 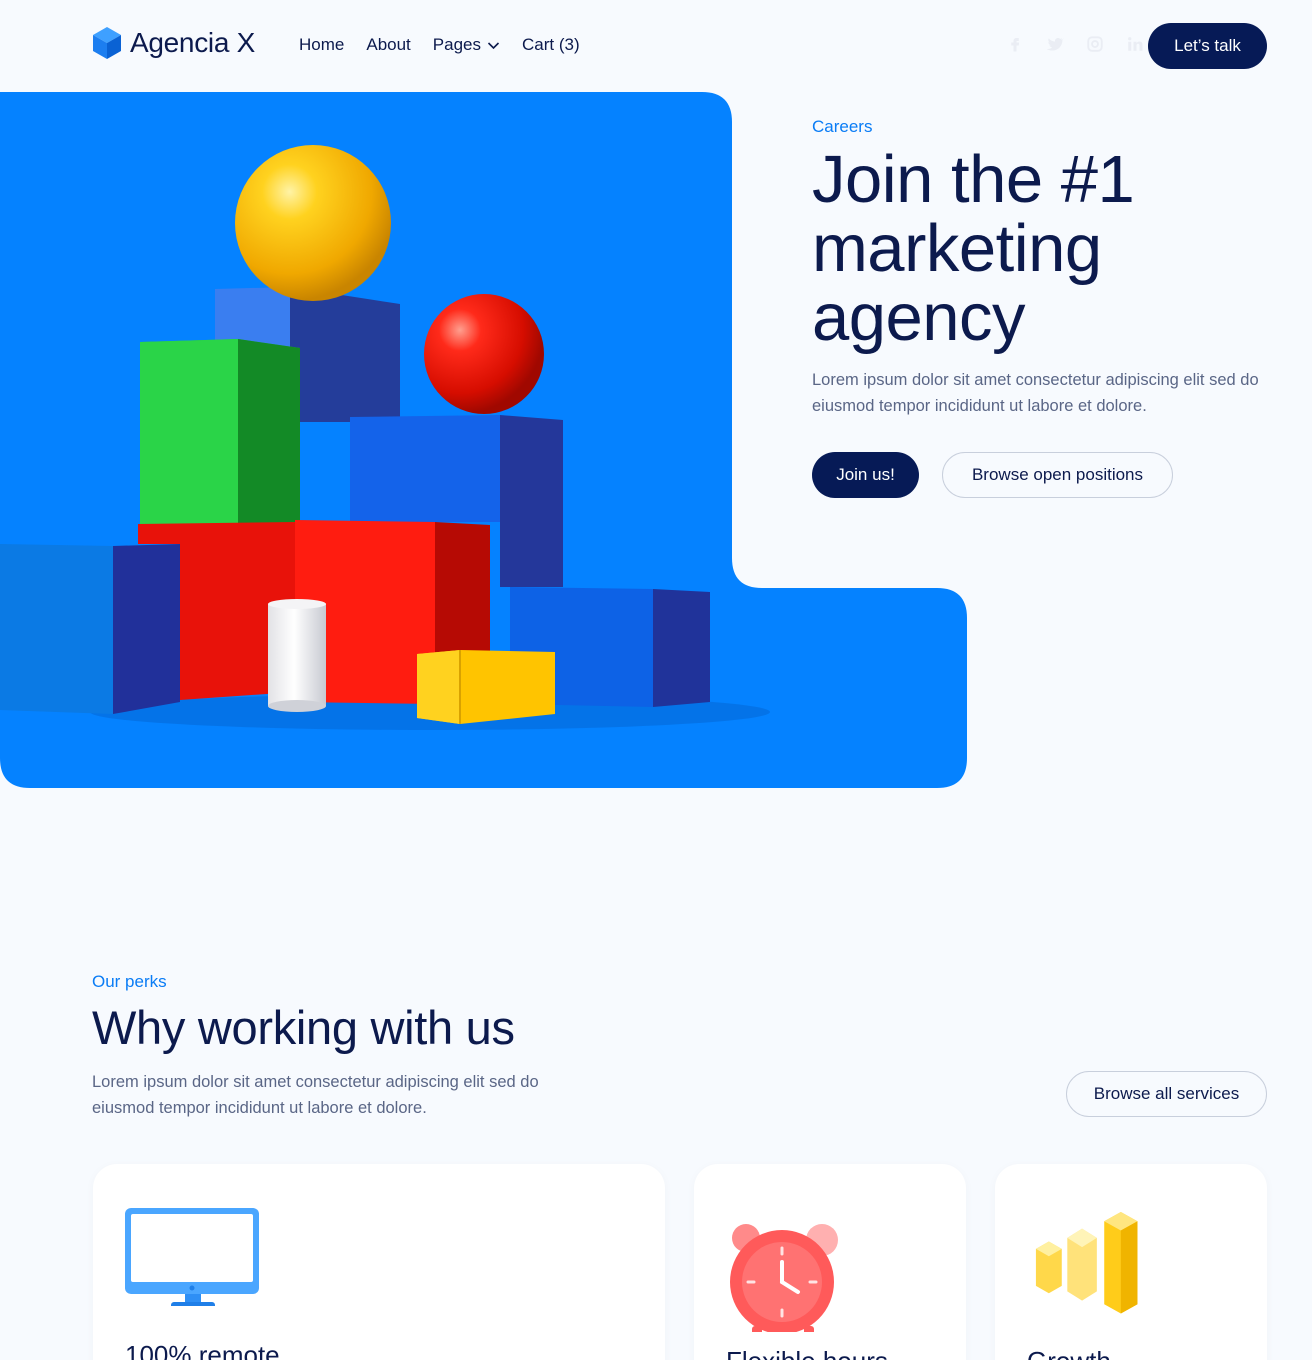 I want to click on brand-name: Agencia X, so click(x=192, y=42).